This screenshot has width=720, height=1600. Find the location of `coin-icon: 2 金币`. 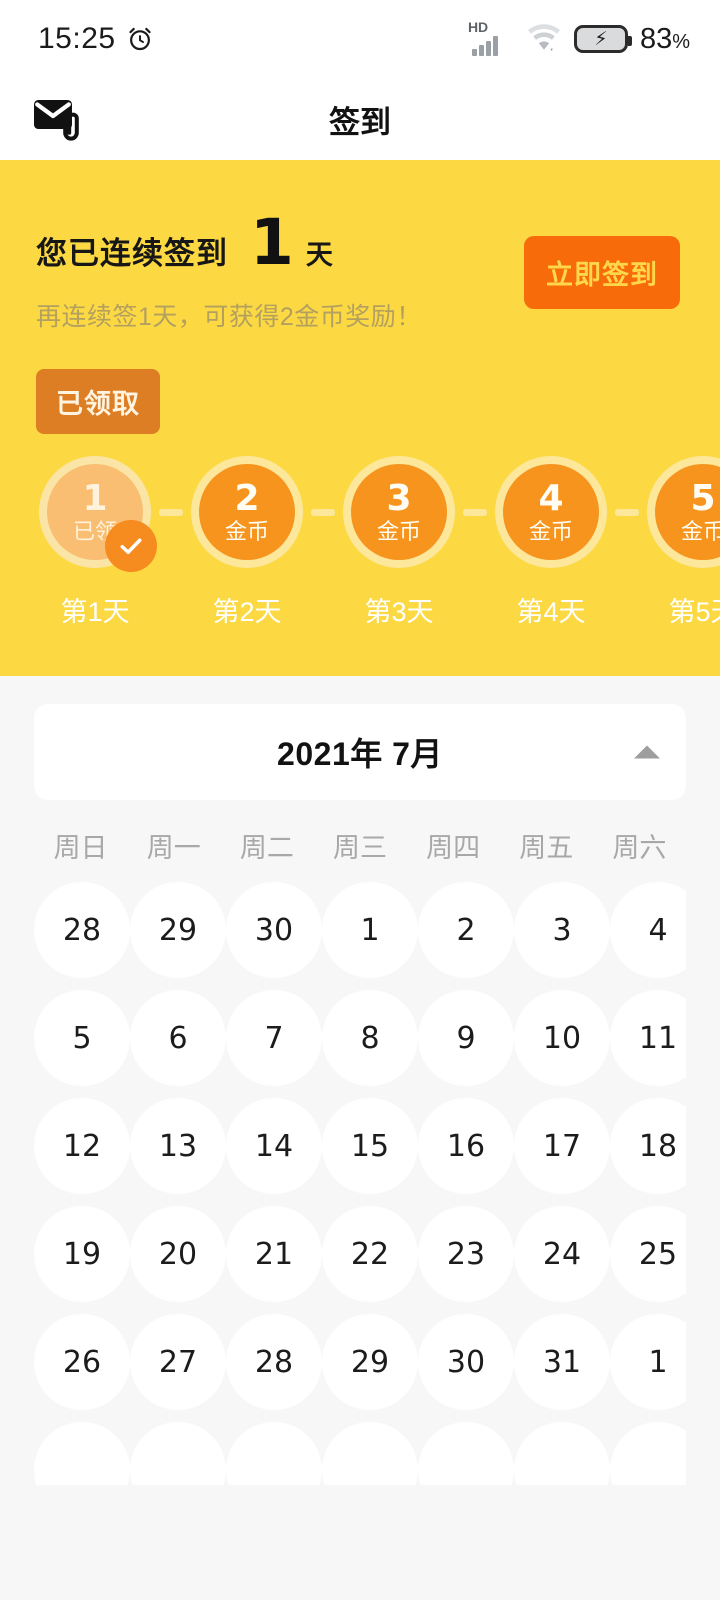

coin-icon: 2 金币 is located at coordinates (247, 512).